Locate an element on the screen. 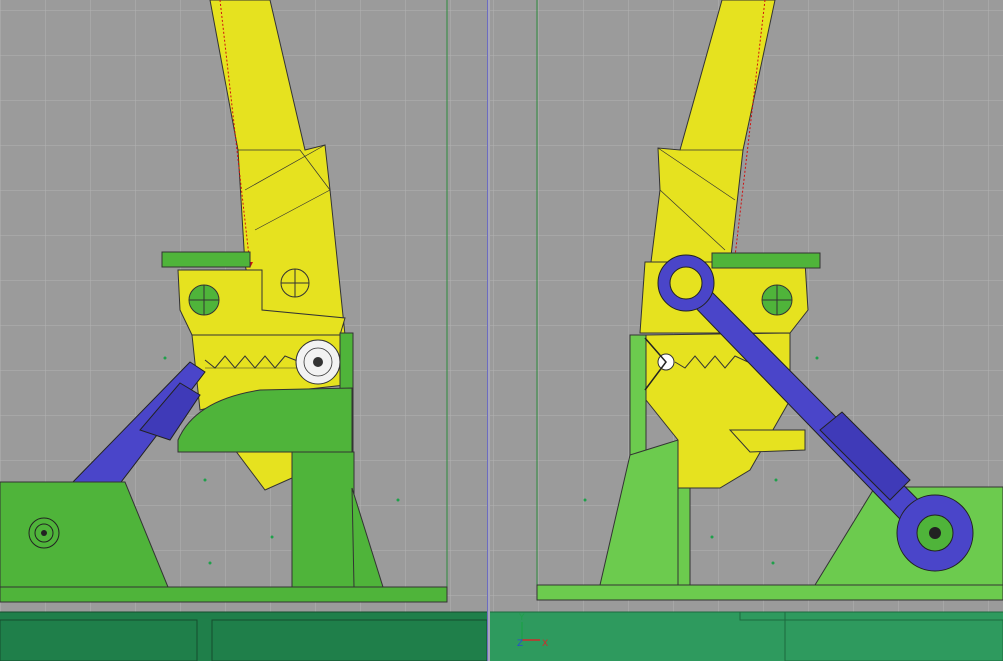 The height and width of the screenshot is (661, 1003). gizmo-y-label: Y is located at coordinates (521, 618).